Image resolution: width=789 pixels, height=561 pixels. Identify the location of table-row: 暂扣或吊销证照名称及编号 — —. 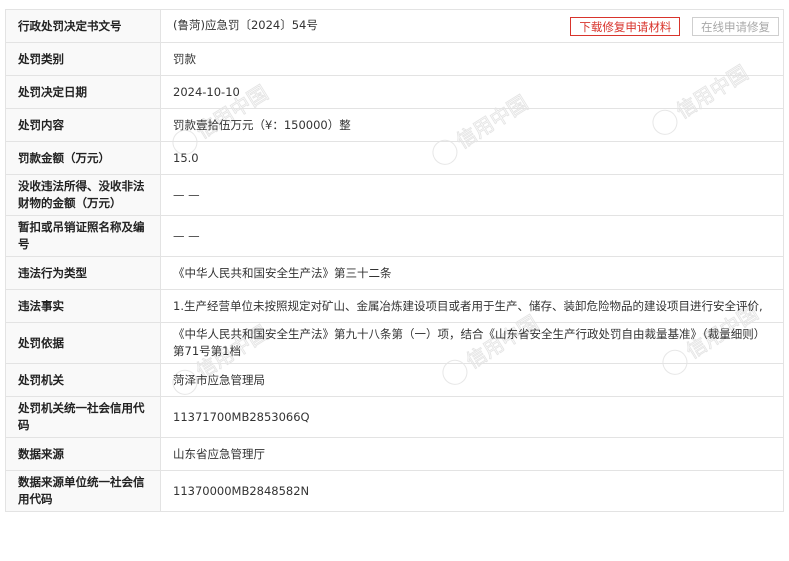
(394, 236).